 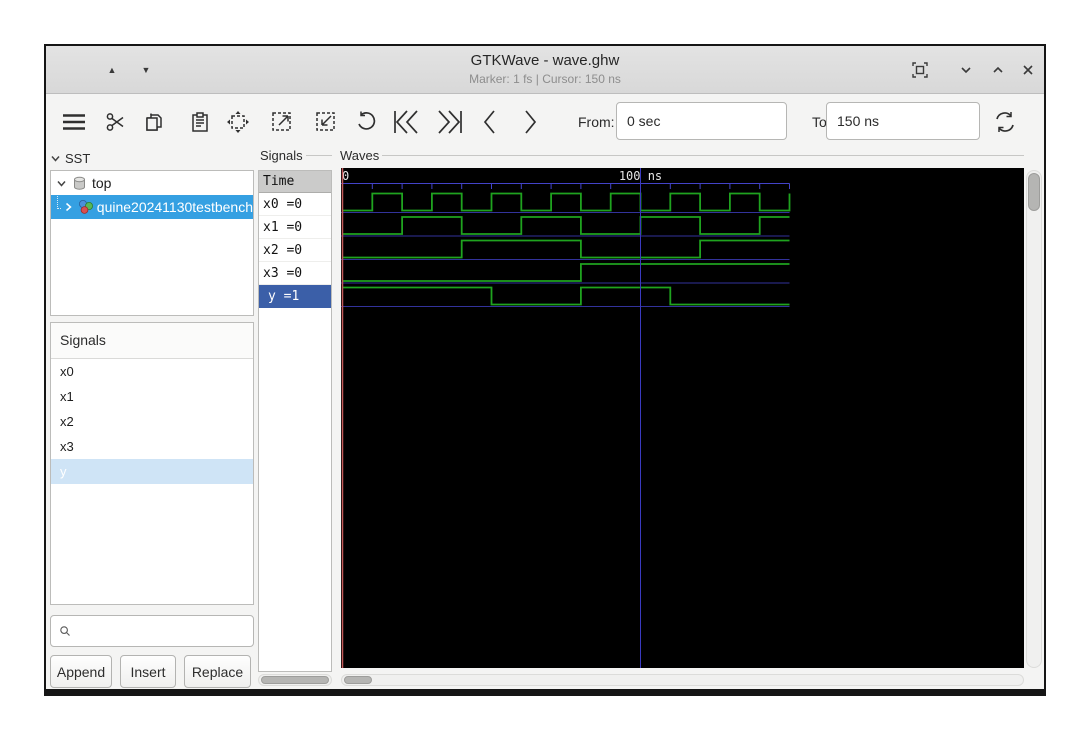 I want to click on waves-frame-text: Waves, so click(x=360, y=155).